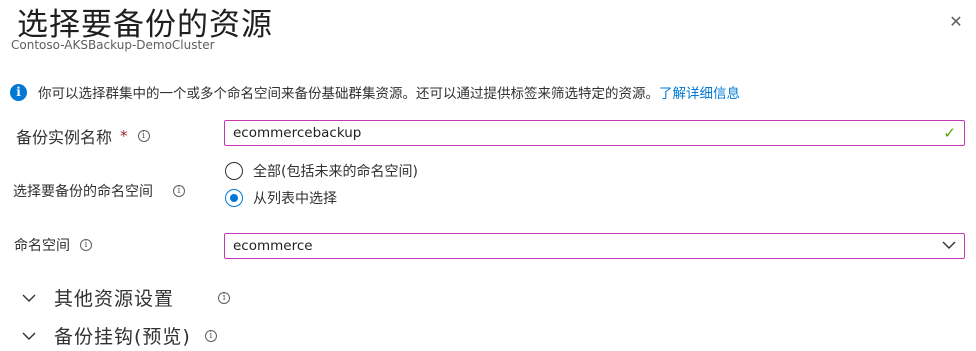 The image size is (976, 351). What do you see at coordinates (42, 246) in the screenshot?
I see `namespaces-label: 命名空间` at bounding box center [42, 246].